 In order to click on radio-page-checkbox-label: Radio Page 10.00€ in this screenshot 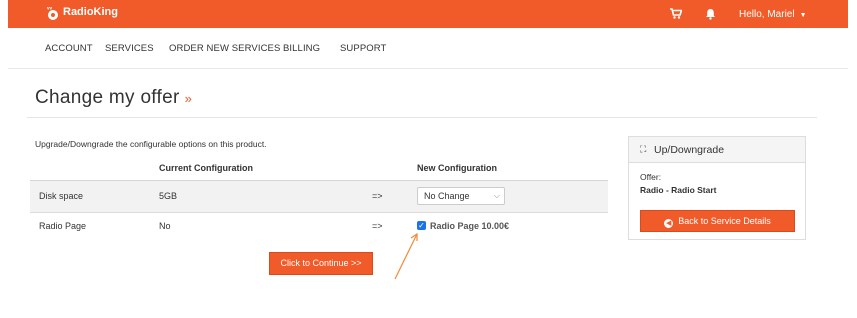, I will do `click(469, 226)`.